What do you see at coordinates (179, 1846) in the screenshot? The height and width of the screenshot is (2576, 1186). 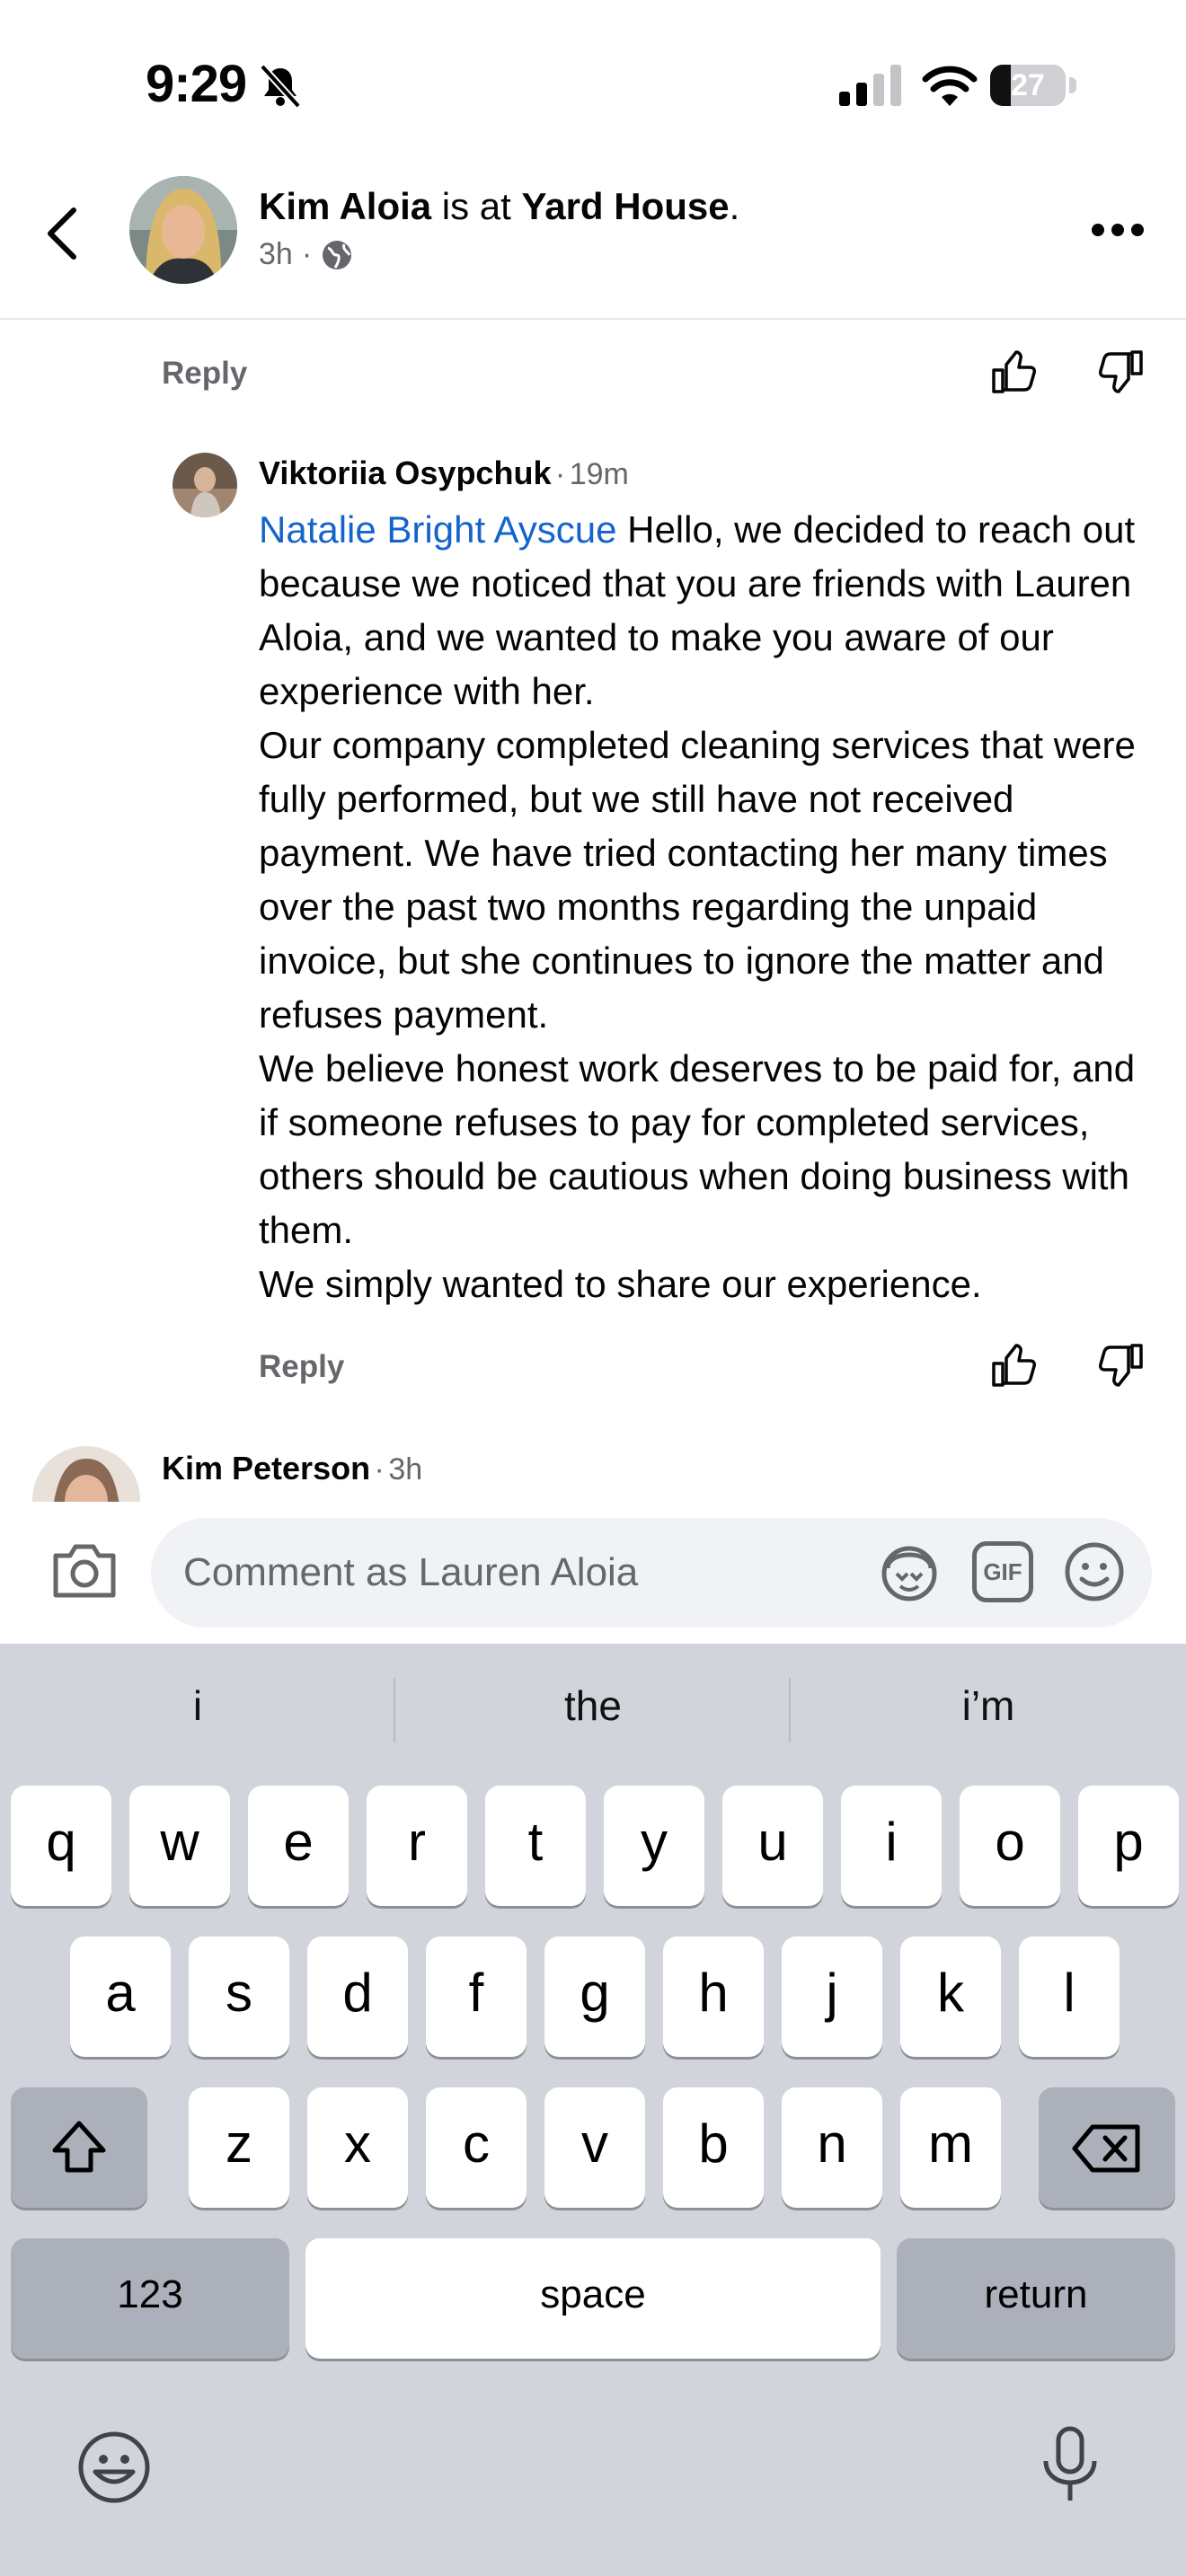 I see `key-w: w` at bounding box center [179, 1846].